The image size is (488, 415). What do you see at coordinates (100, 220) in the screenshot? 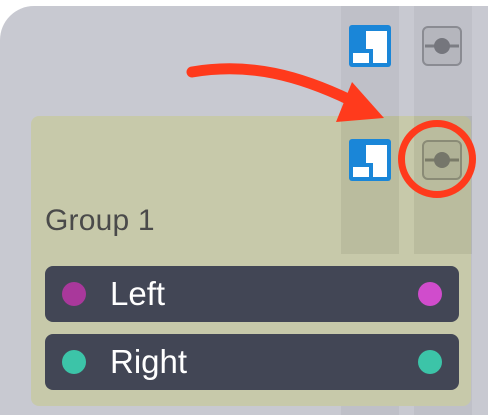
I see `group-title: Group 1` at bounding box center [100, 220].